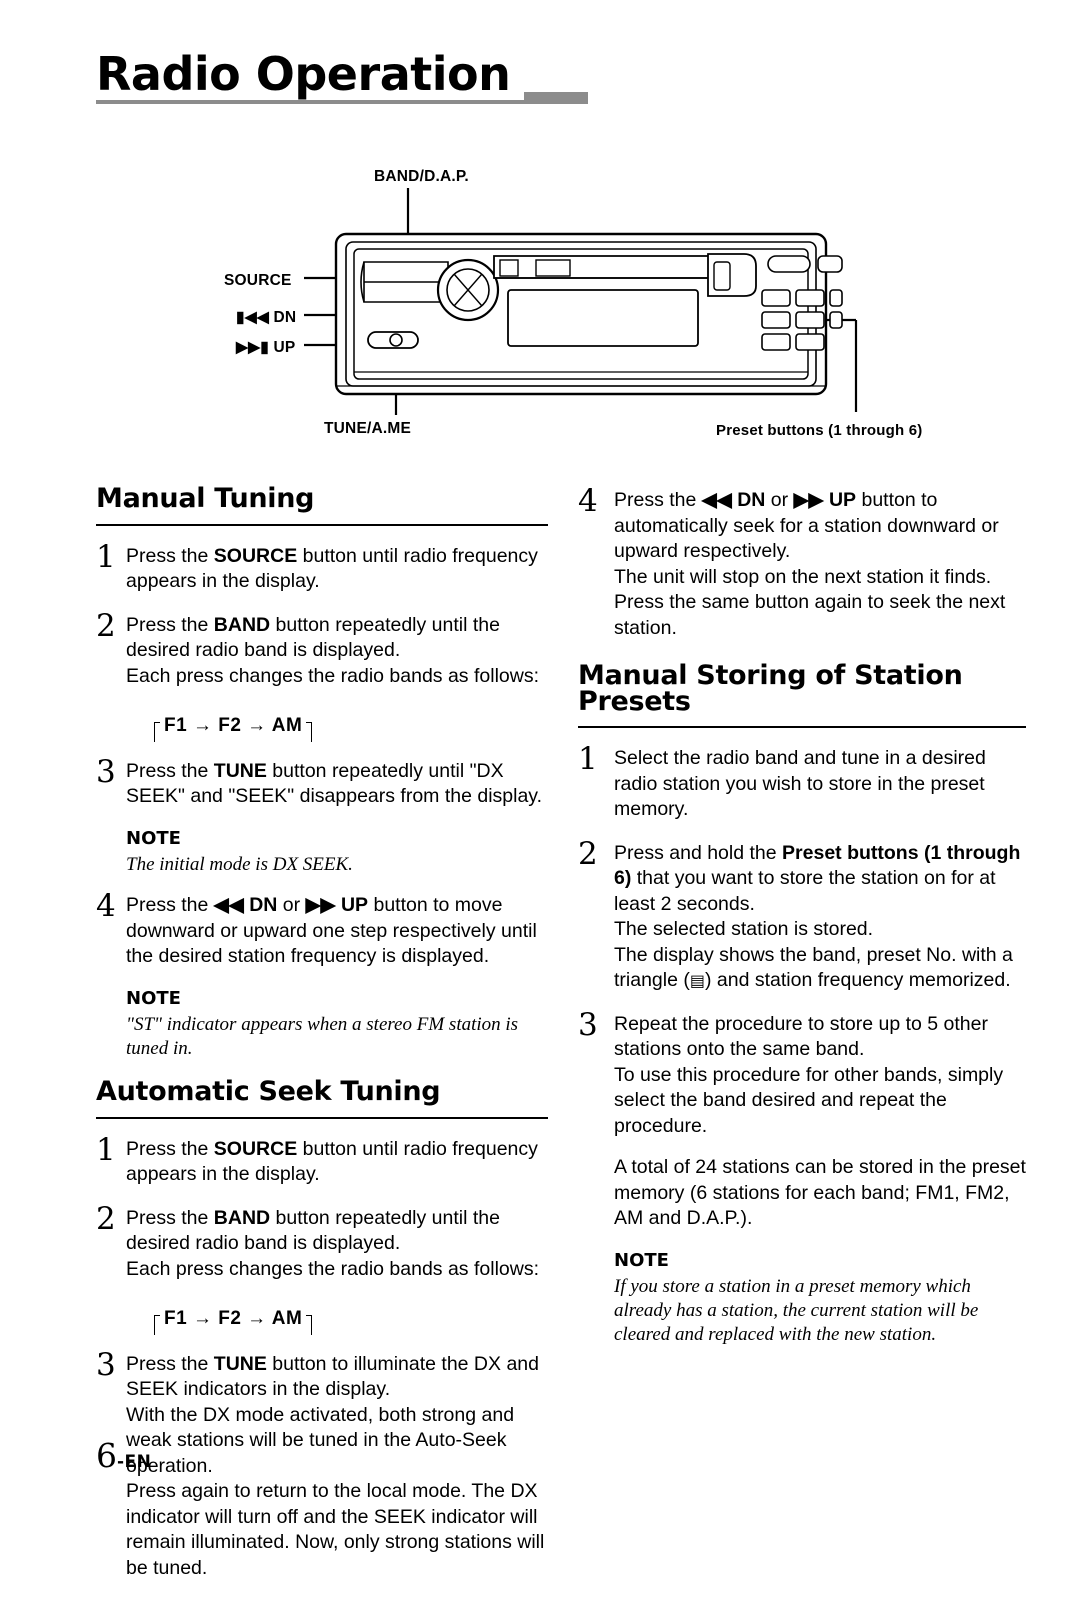 Image resolution: width=1080 pixels, height=1597 pixels. What do you see at coordinates (134, 1462) in the screenshot?
I see `page-language-code: -EN` at bounding box center [134, 1462].